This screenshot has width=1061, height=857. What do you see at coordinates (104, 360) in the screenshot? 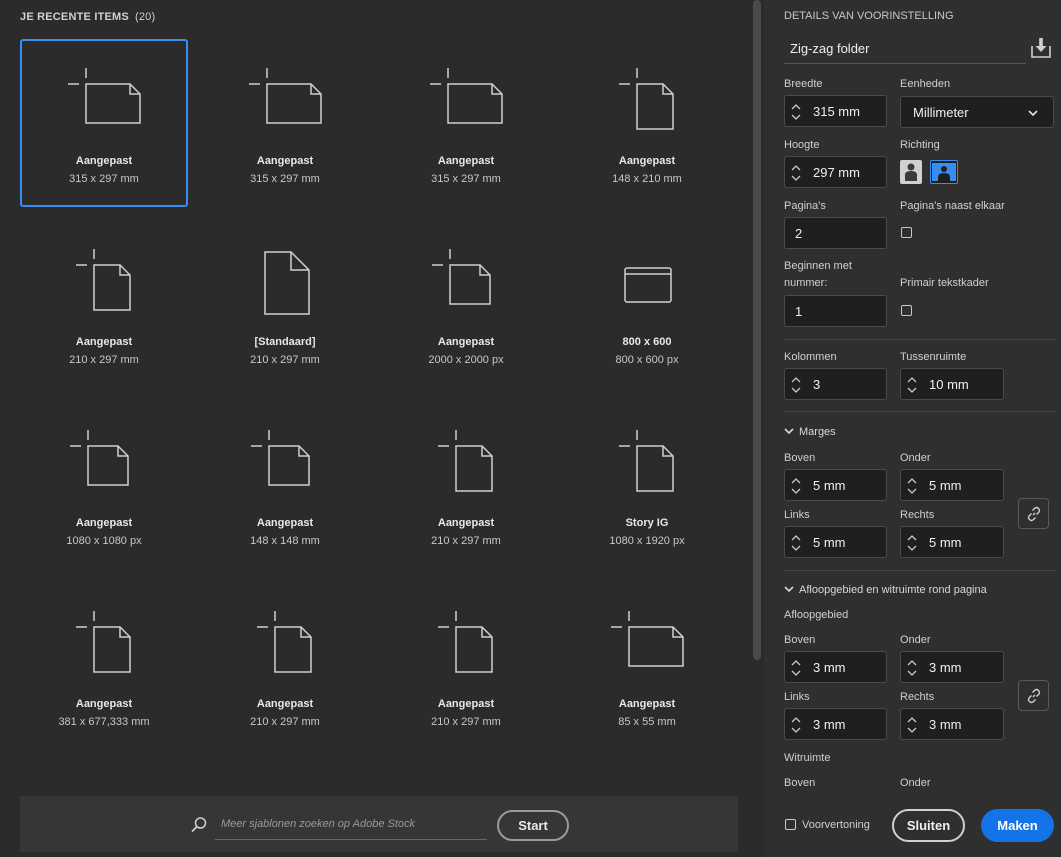
I see `recent-item-size: 210 x 297 mm` at bounding box center [104, 360].